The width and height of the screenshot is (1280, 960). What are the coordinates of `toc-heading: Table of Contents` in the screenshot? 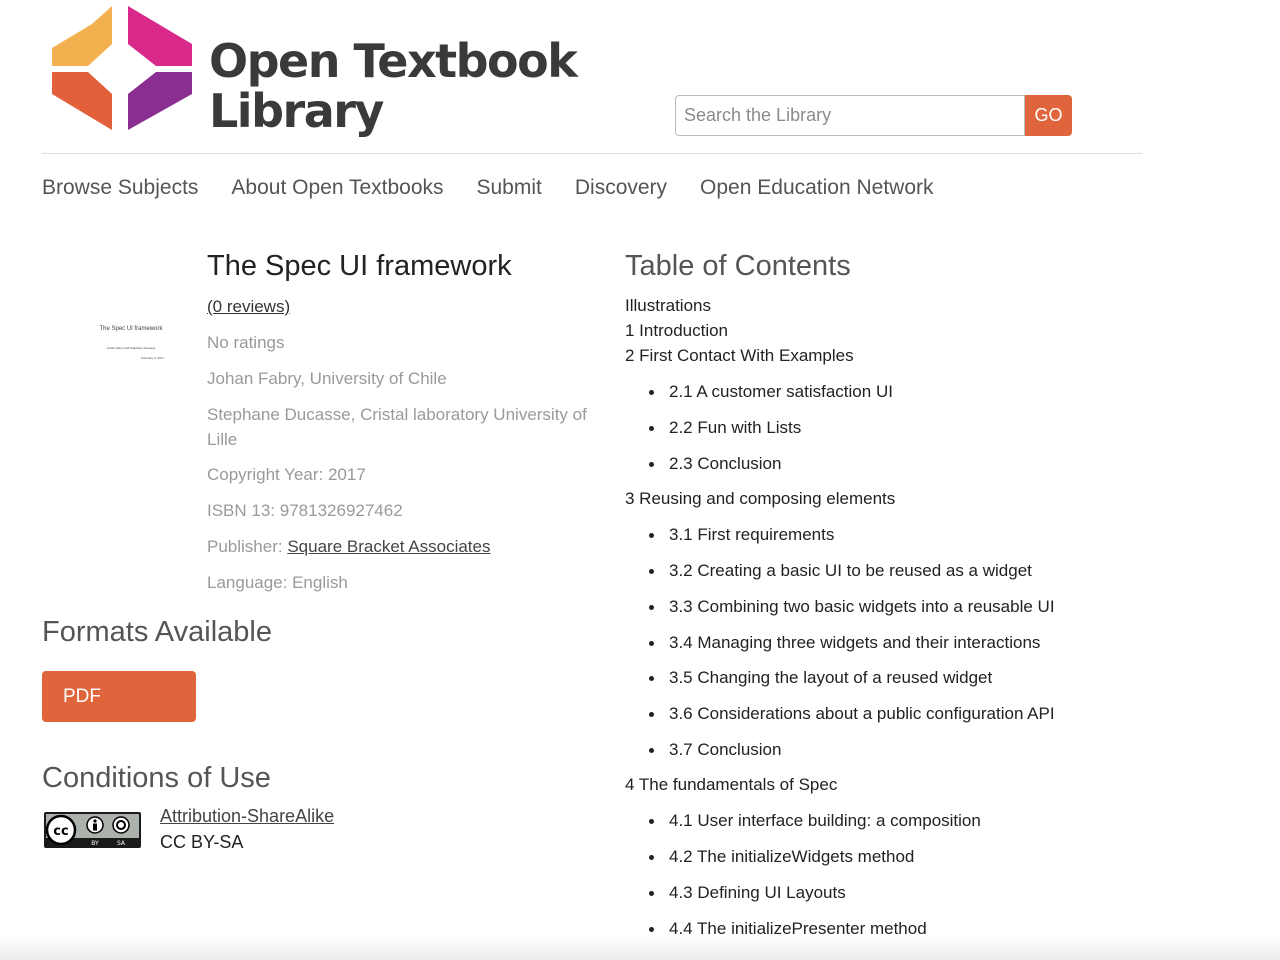 It's located at (738, 266).